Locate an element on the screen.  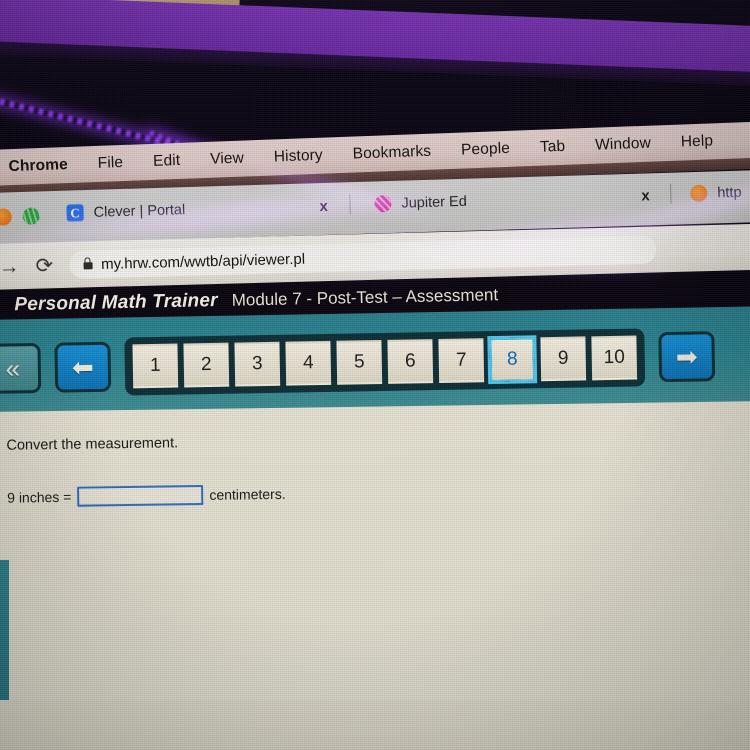
menu-item-tab: Tab is located at coordinates (553, 147).